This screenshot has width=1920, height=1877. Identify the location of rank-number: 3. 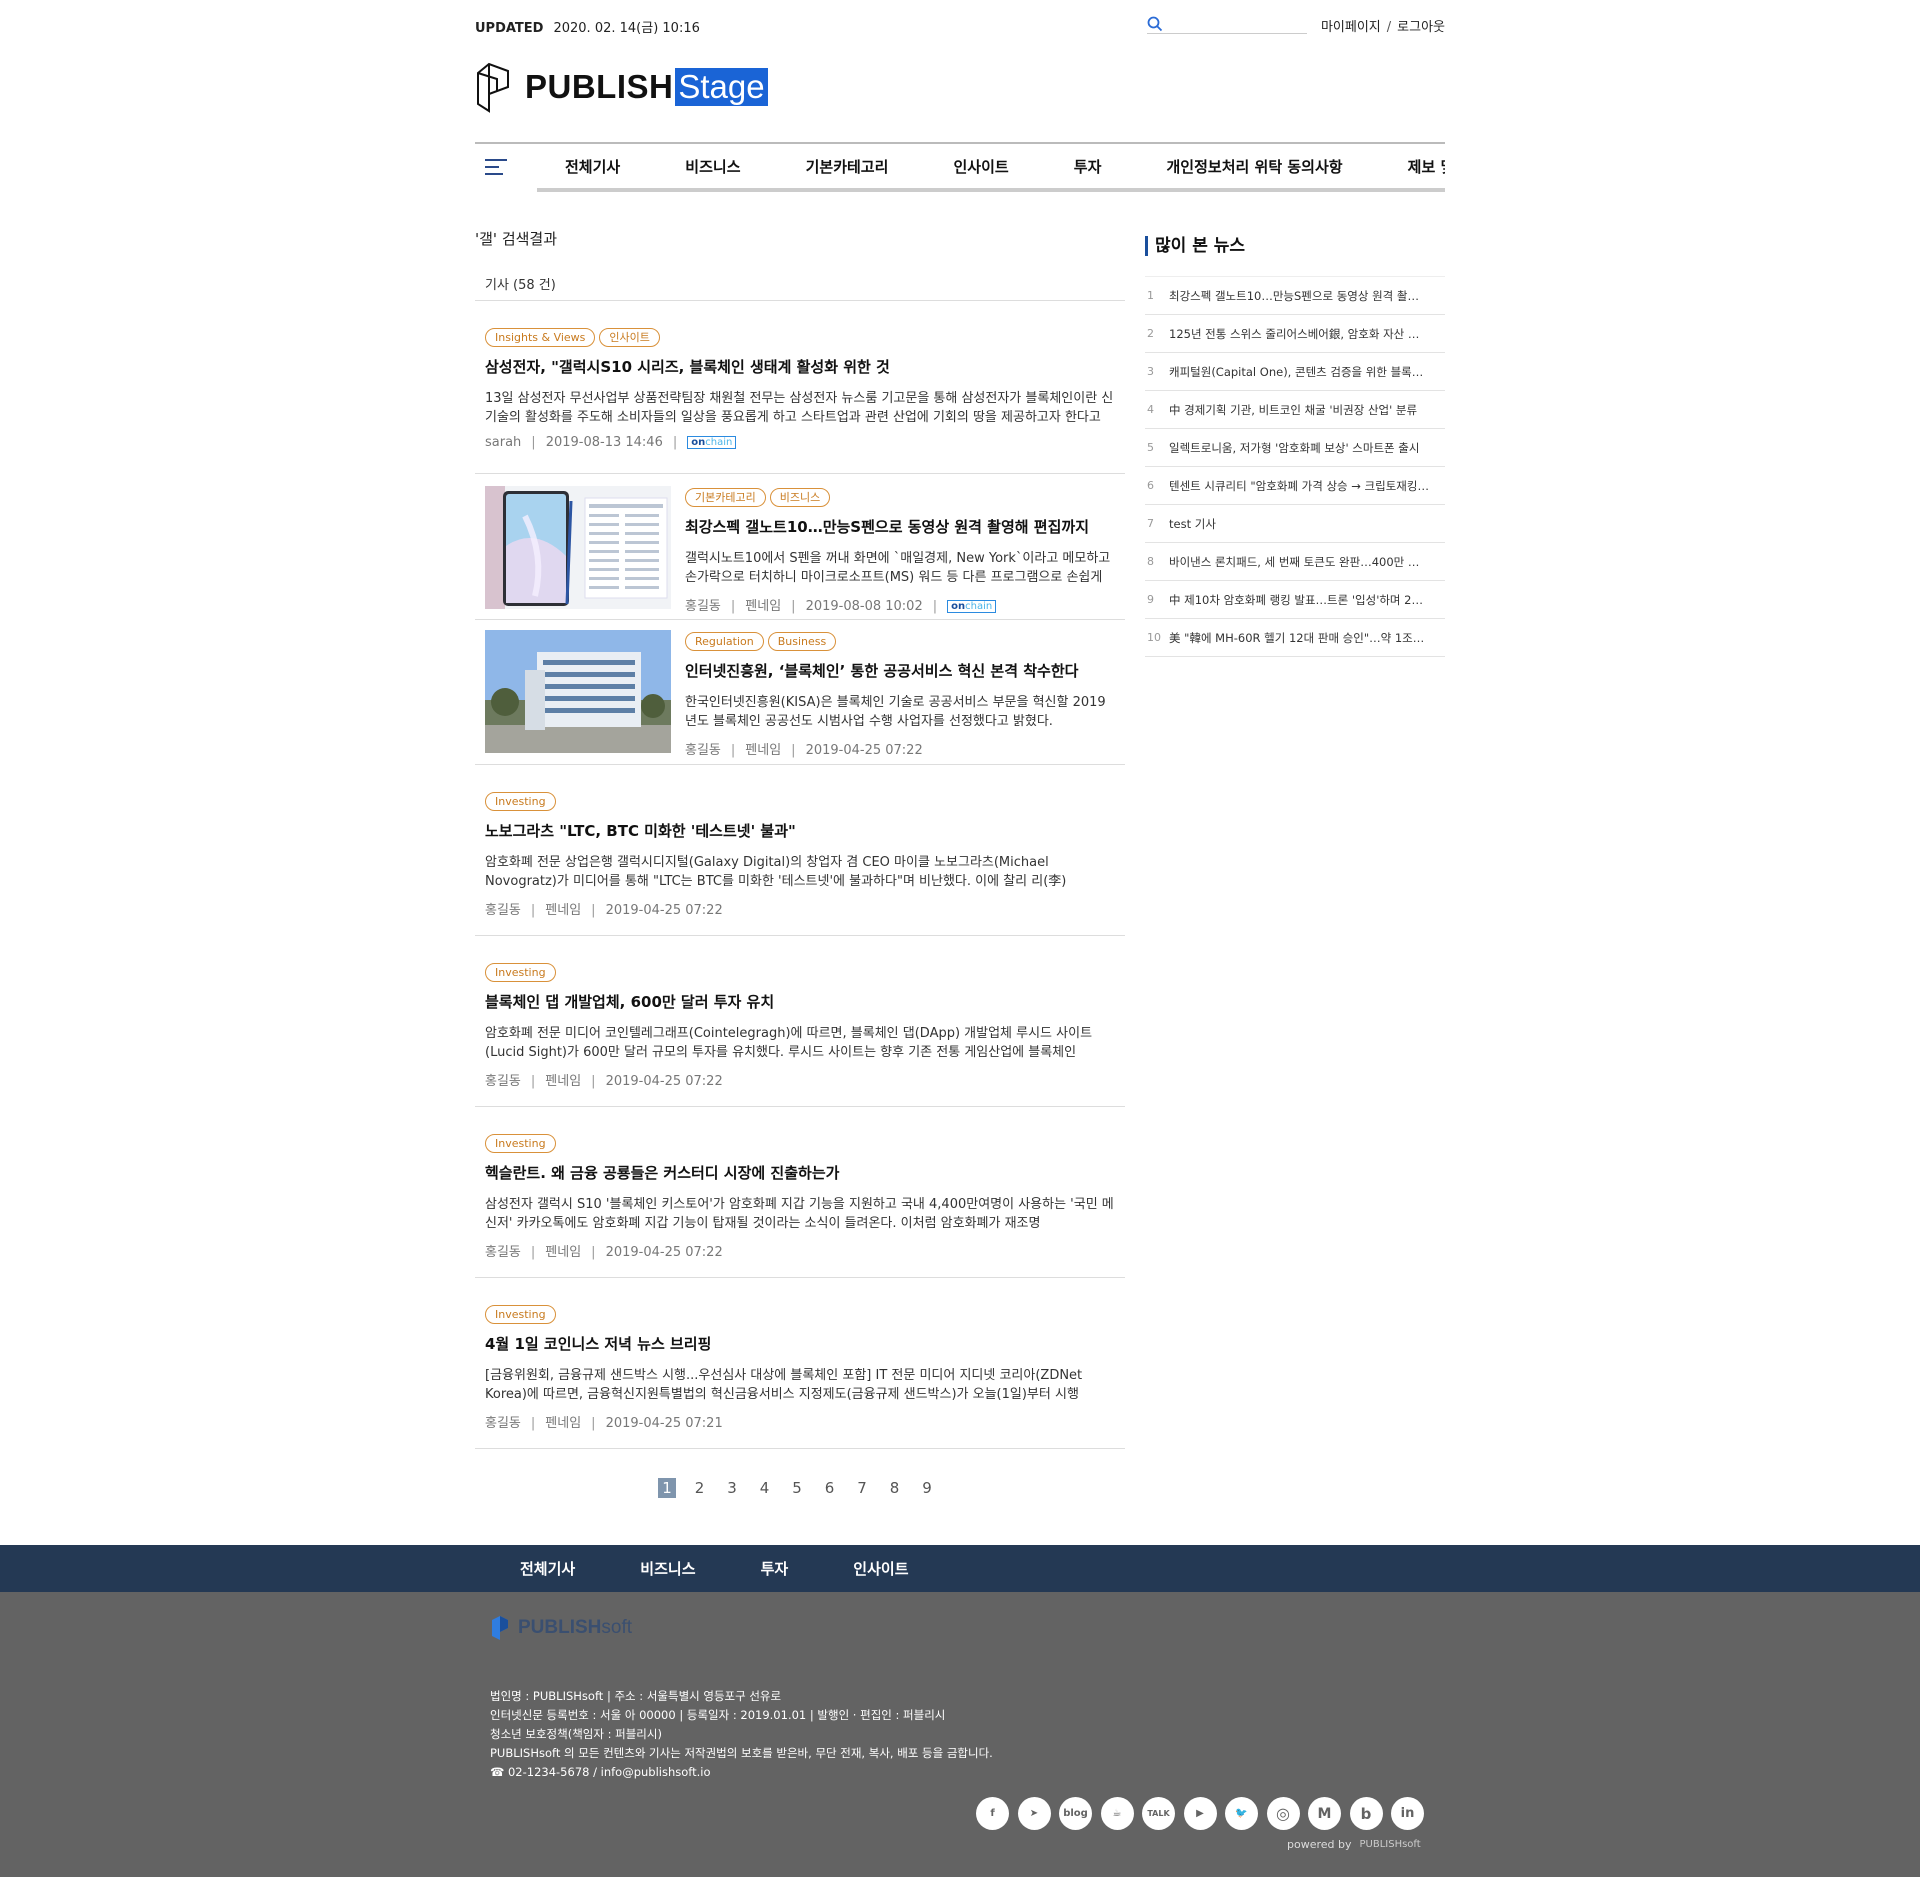
(1150, 371).